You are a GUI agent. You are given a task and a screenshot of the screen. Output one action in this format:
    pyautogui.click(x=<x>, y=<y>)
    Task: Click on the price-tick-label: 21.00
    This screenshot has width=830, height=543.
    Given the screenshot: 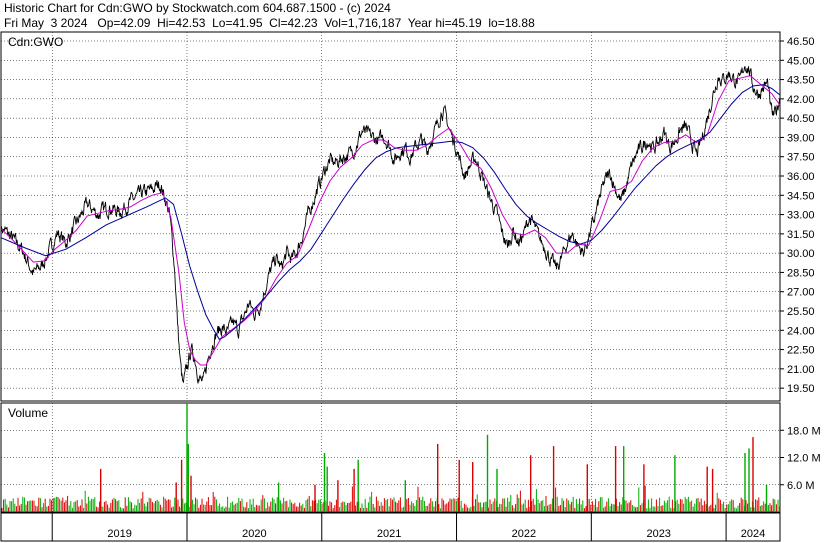 What is the action you would take?
    pyautogui.click(x=801, y=370)
    